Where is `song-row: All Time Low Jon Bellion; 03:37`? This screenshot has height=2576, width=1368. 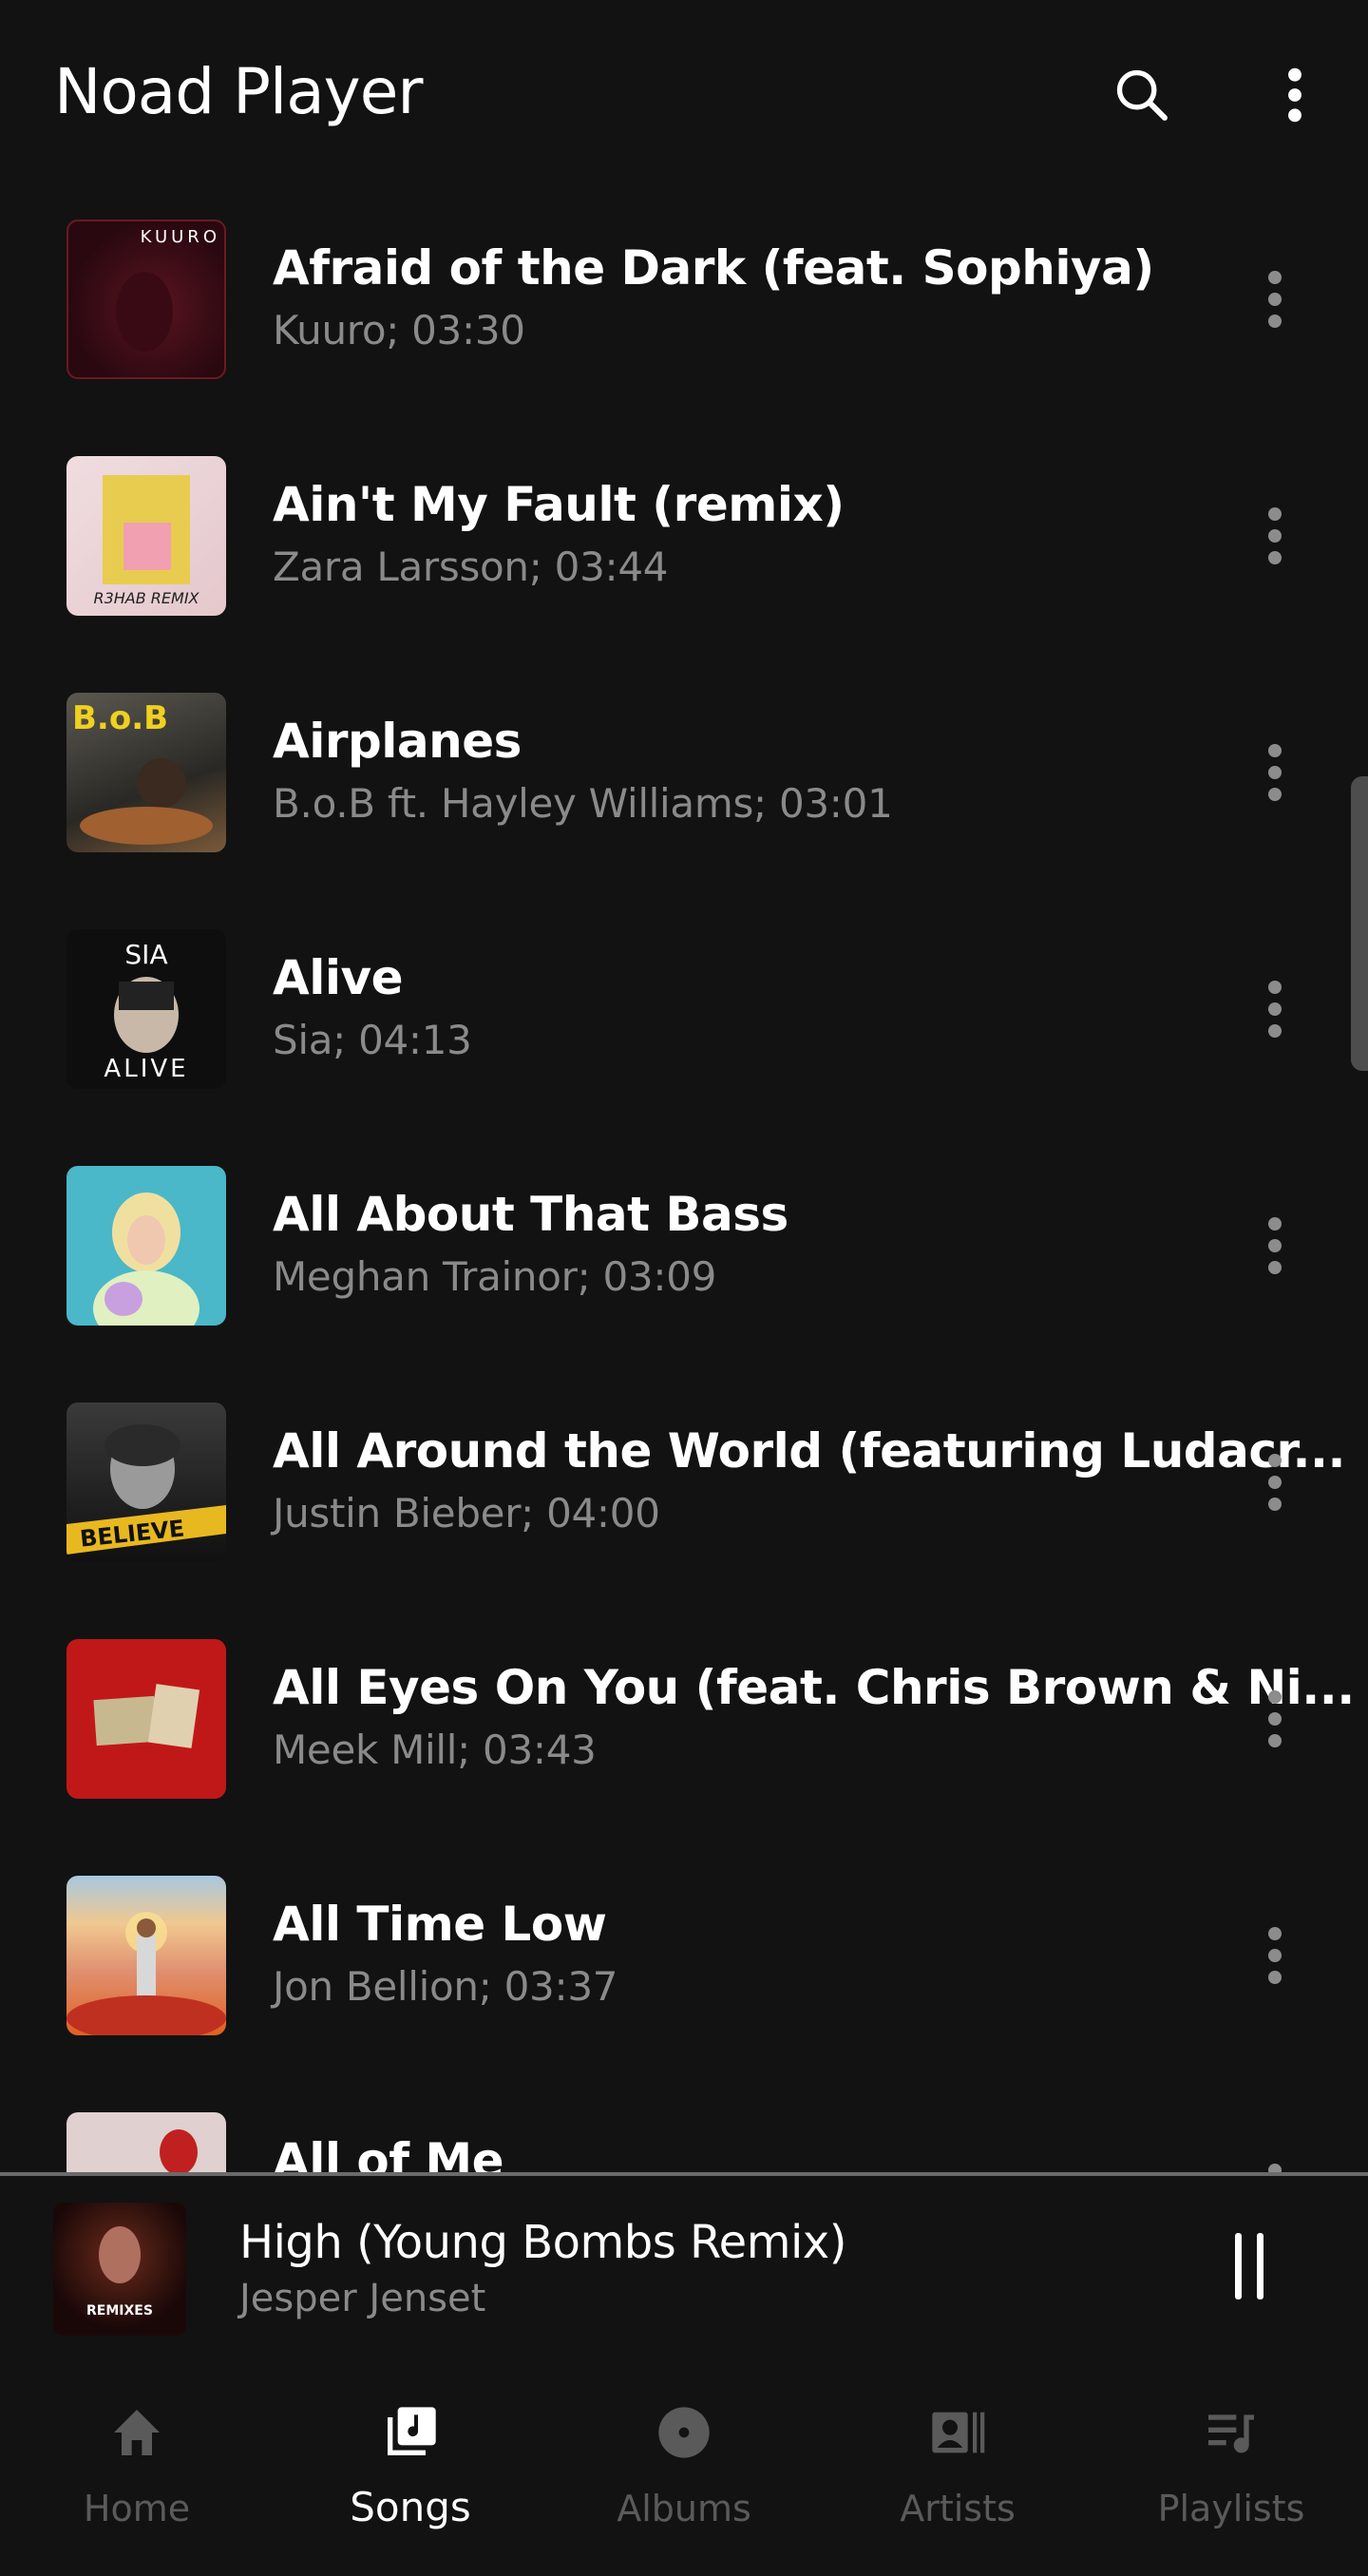 song-row: All Time Low Jon Bellion; 03:37 is located at coordinates (684, 1969).